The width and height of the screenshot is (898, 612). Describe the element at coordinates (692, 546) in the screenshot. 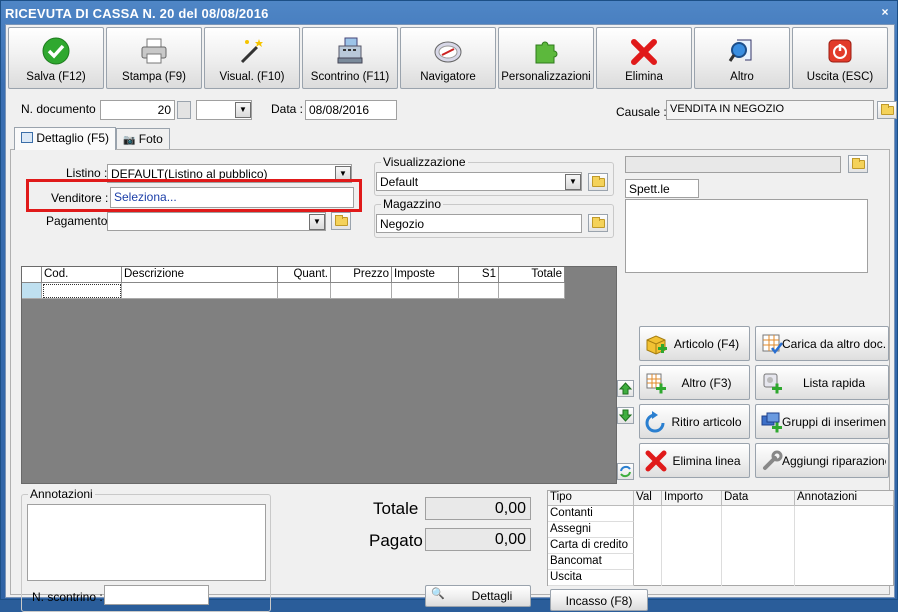

I see `payments-col-importo` at that location.